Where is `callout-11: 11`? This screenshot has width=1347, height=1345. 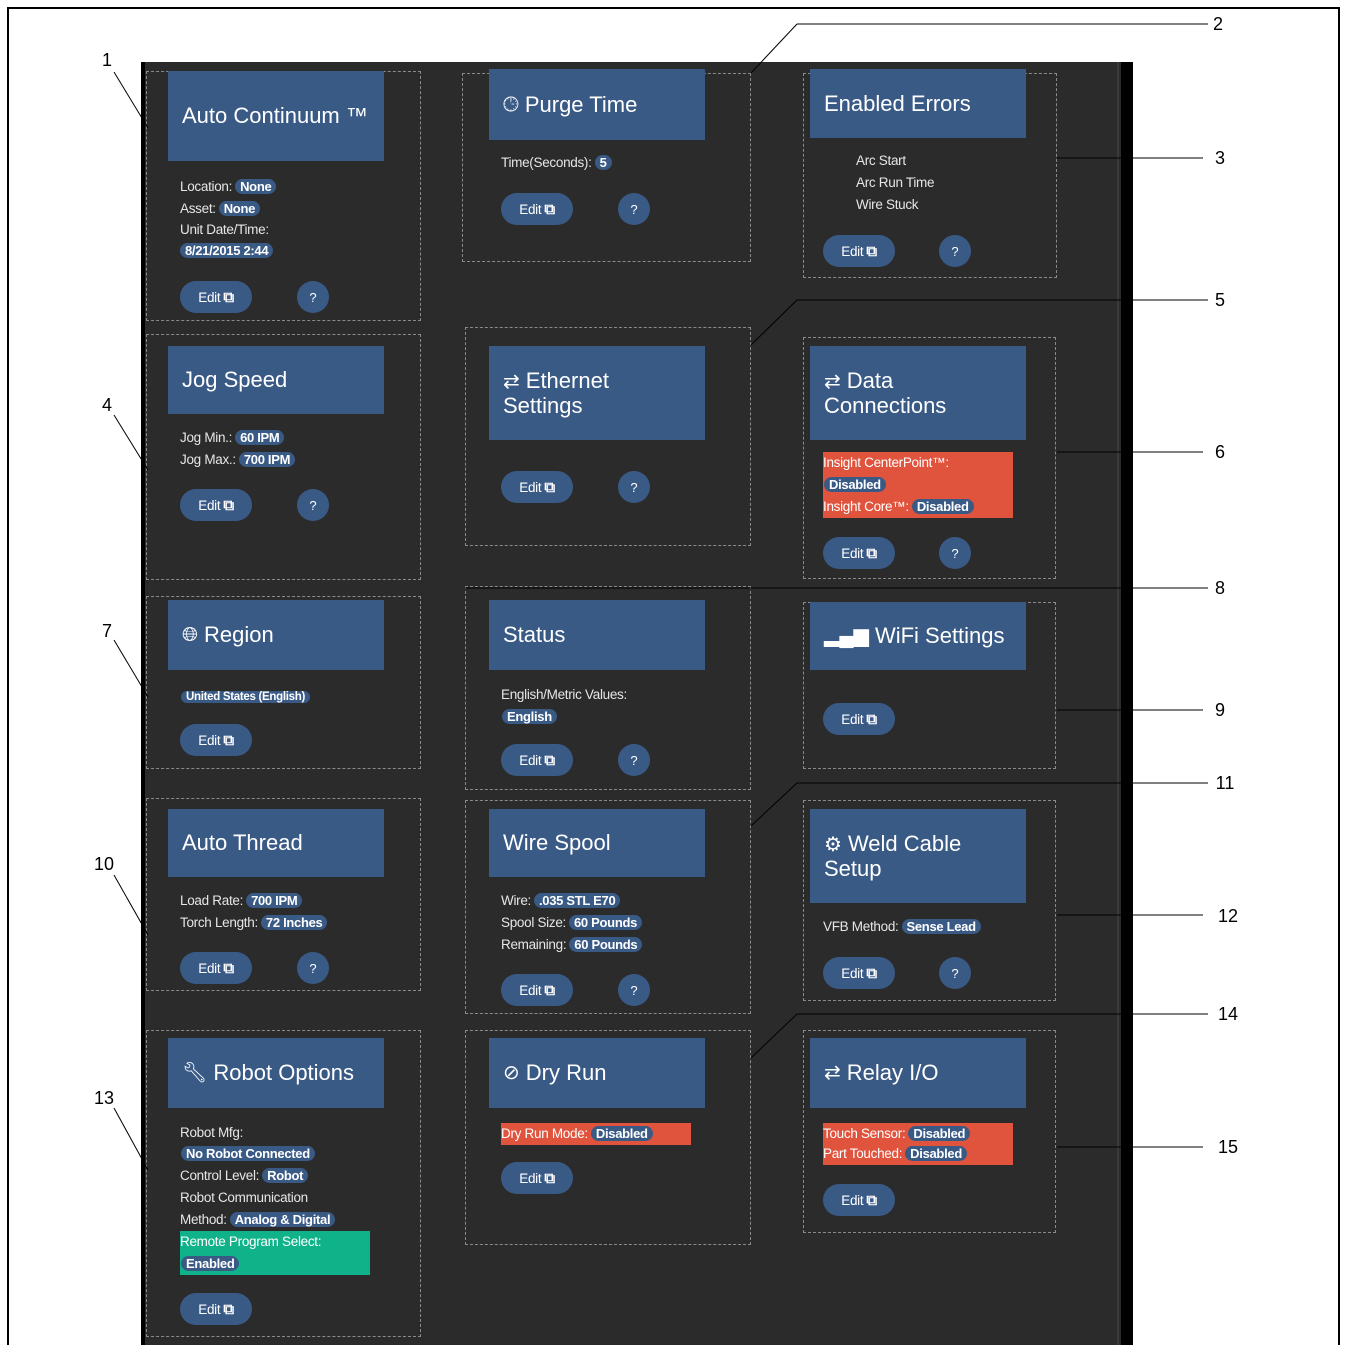 callout-11: 11 is located at coordinates (1225, 783).